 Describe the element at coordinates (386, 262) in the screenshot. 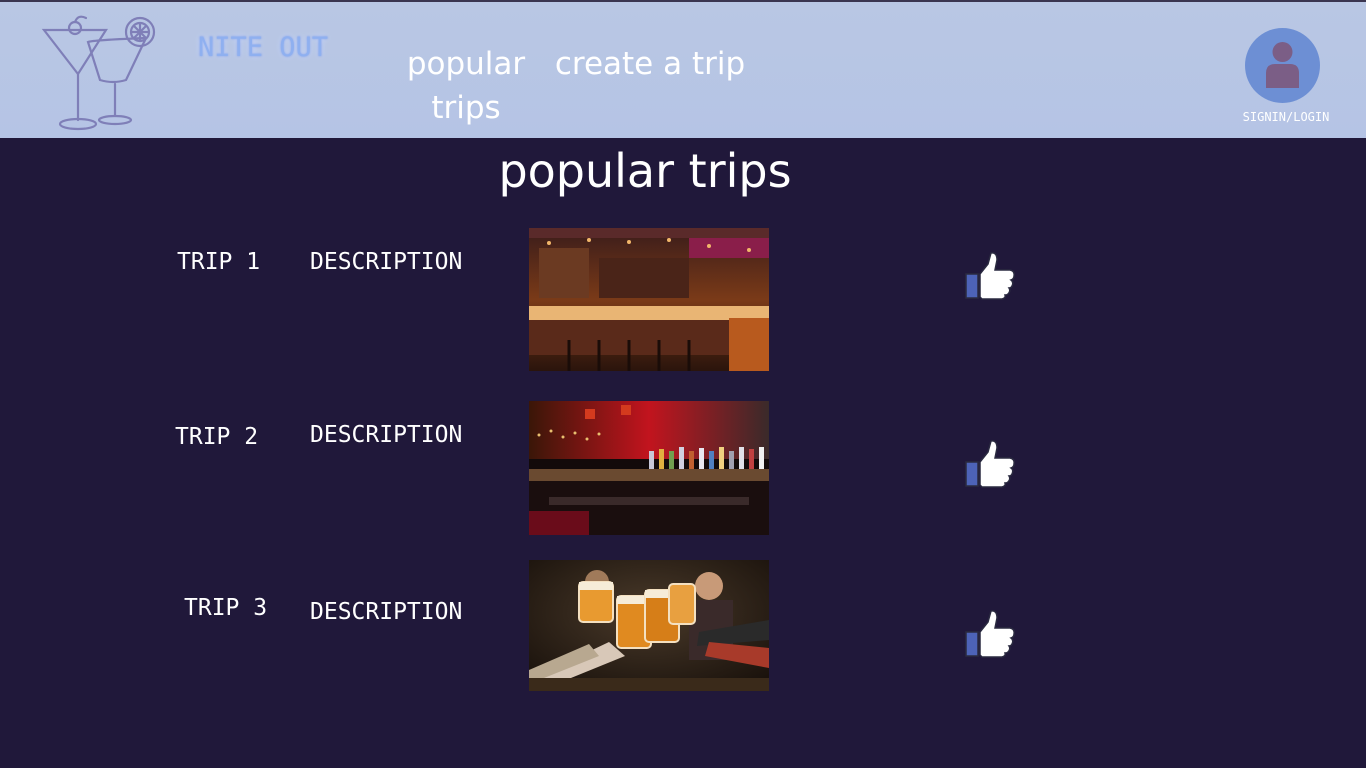

I see `trip-1-description: DESCRIPTION` at that location.